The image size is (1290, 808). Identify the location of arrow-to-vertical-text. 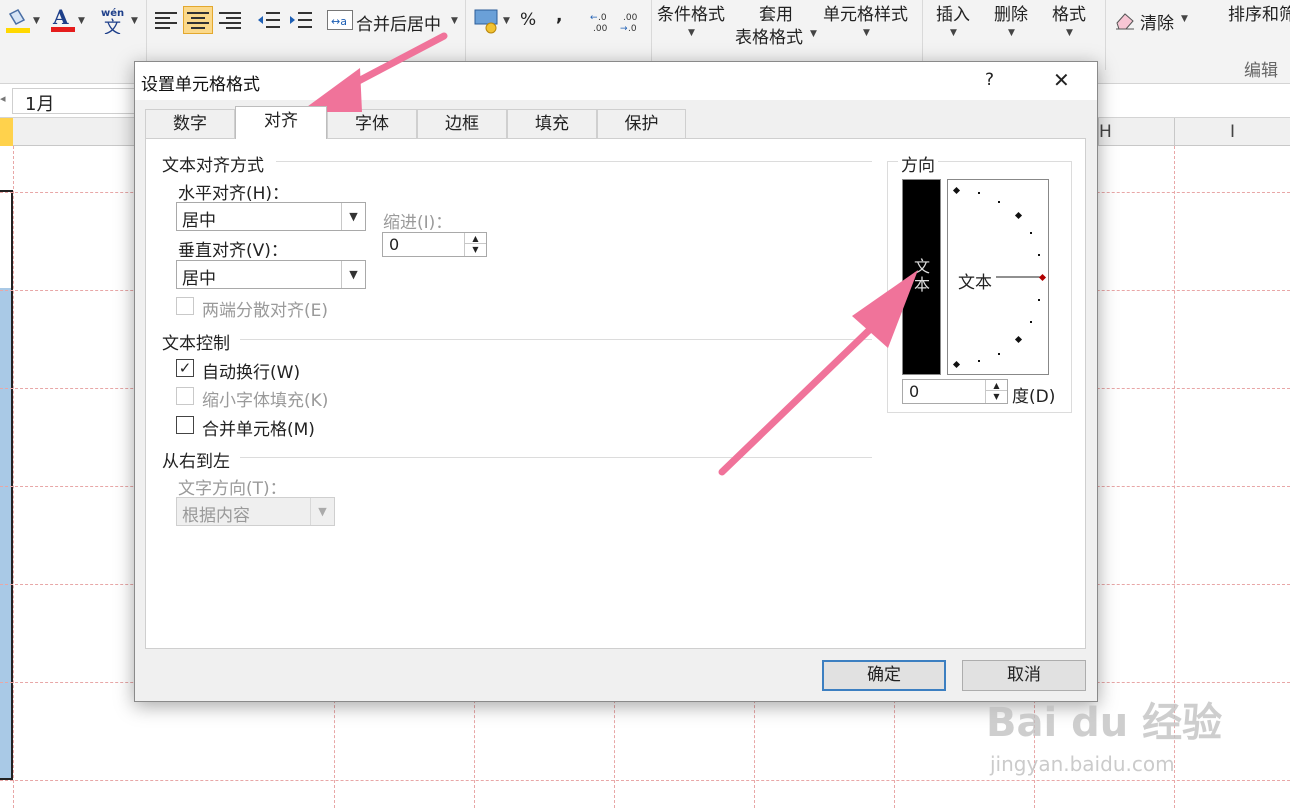
(805, 392).